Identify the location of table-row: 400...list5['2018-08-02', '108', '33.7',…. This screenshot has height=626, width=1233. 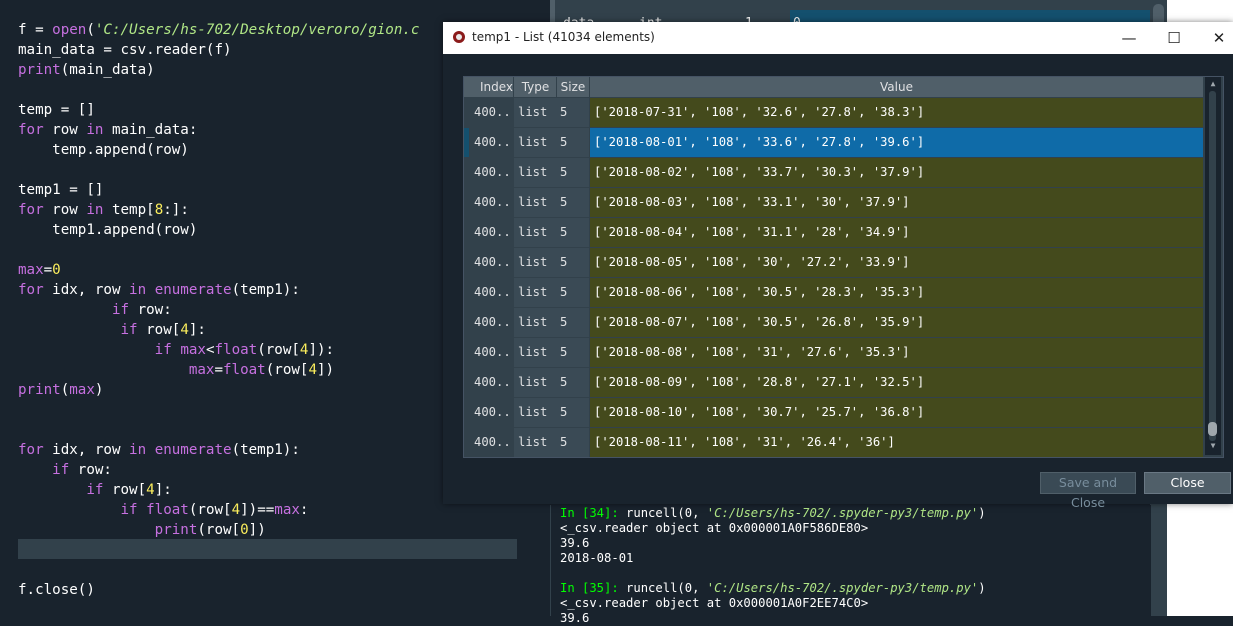
(833, 173).